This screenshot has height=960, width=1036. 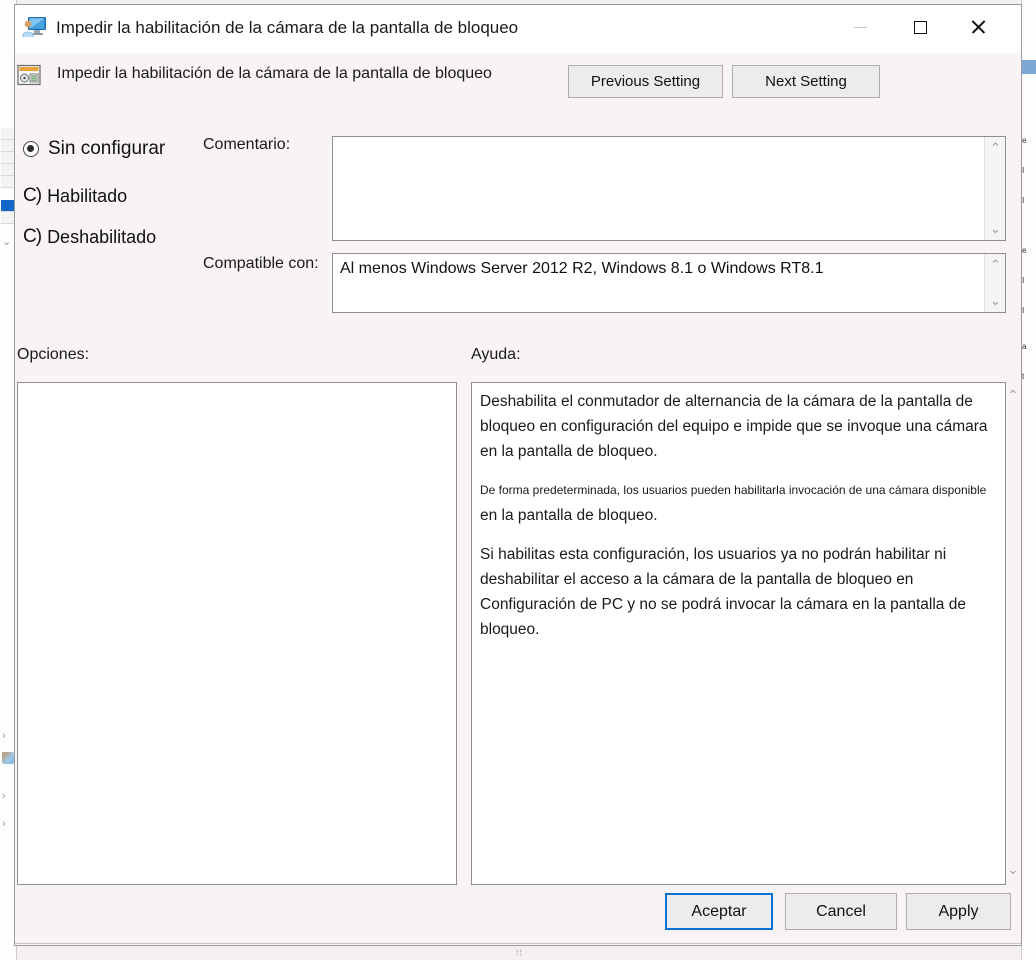 What do you see at coordinates (806, 81) in the screenshot?
I see `next-setting-button: Next Setting` at bounding box center [806, 81].